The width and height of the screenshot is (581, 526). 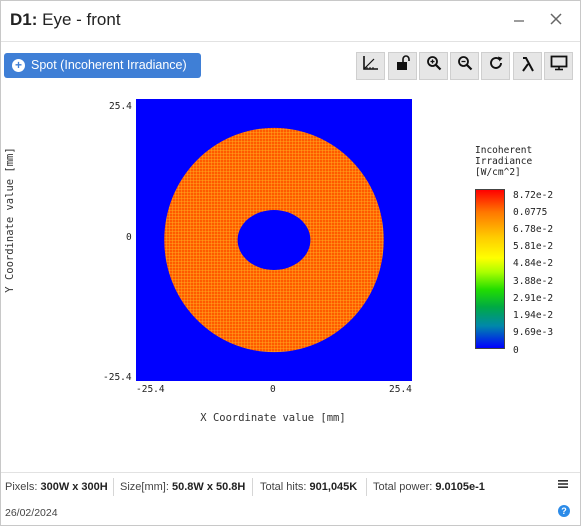 I want to click on colorbar-tick: 8.72e-2, so click(x=533, y=195).